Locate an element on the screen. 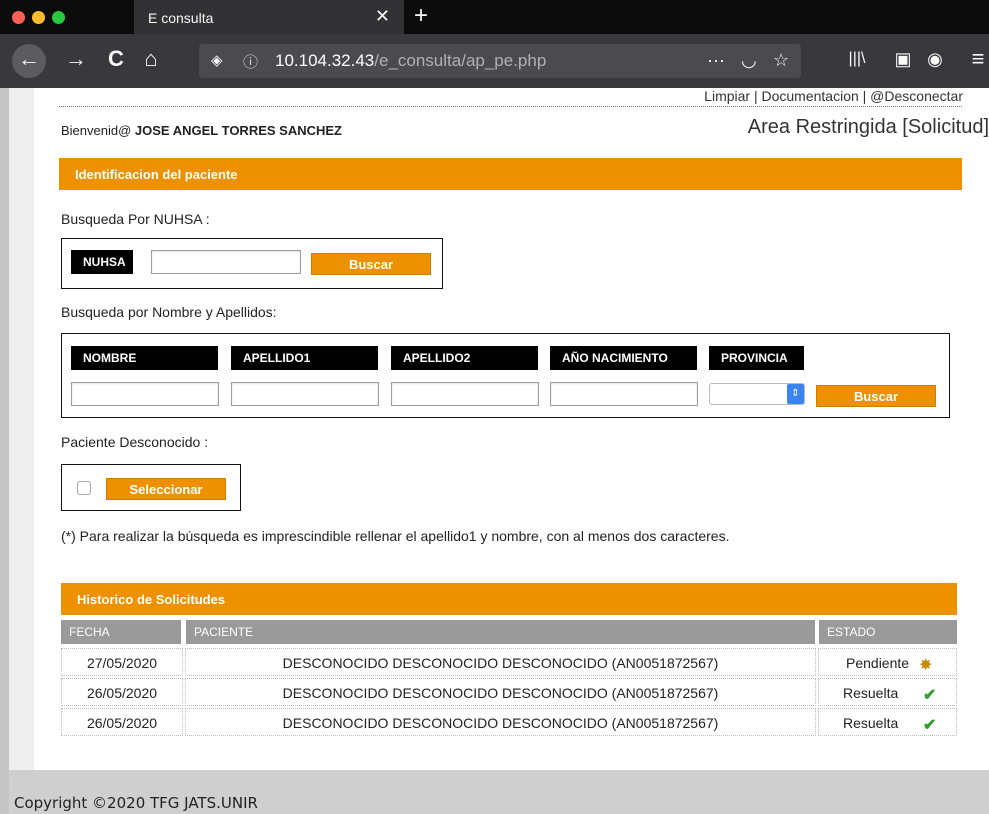 This screenshot has height=814, width=989. row2-estado-text: Resuelta is located at coordinates (871, 693).